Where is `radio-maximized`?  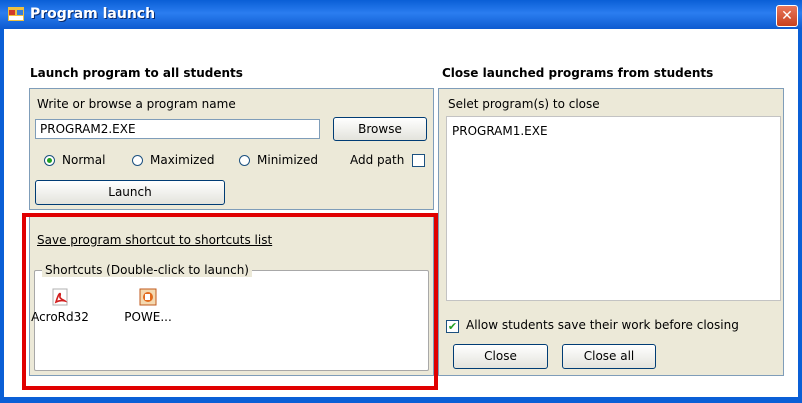
radio-maximized is located at coordinates (137, 160).